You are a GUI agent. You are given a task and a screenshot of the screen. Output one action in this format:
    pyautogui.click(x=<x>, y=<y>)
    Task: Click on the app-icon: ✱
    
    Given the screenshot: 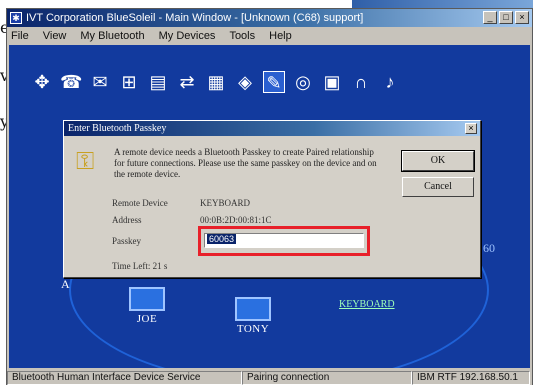 What is the action you would take?
    pyautogui.click(x=16, y=18)
    